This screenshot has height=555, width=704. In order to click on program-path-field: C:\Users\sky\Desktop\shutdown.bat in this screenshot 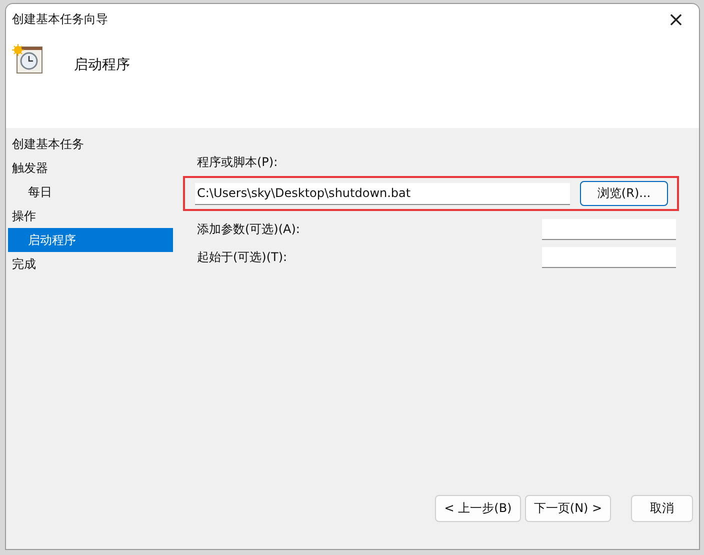, I will do `click(382, 193)`.